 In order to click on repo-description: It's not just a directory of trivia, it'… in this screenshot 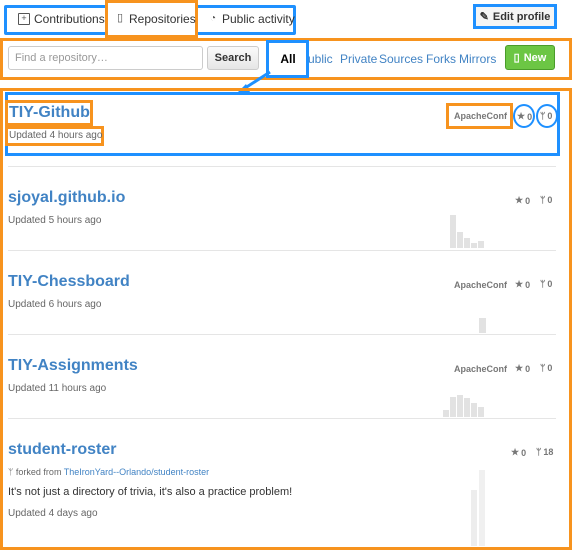, I will do `click(150, 492)`.